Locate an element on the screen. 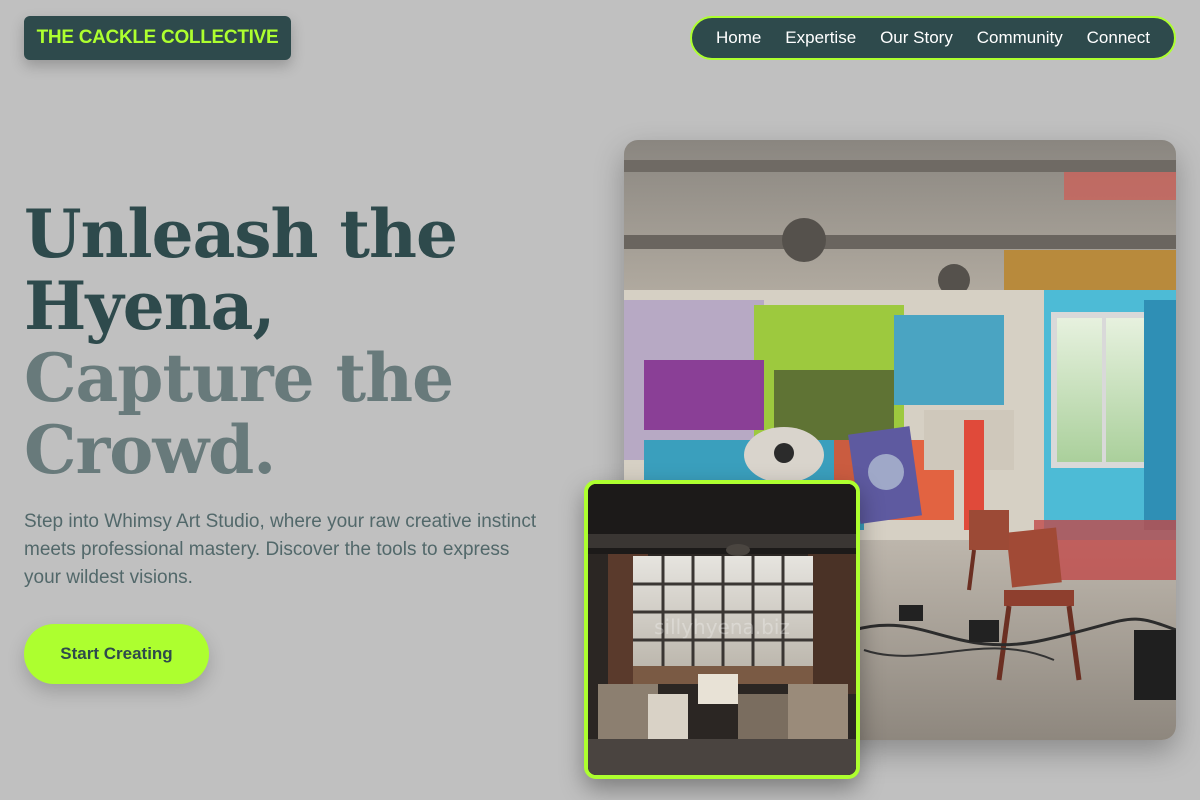 The height and width of the screenshot is (800, 1200). start-creating-button: Start Creating is located at coordinates (116, 654).